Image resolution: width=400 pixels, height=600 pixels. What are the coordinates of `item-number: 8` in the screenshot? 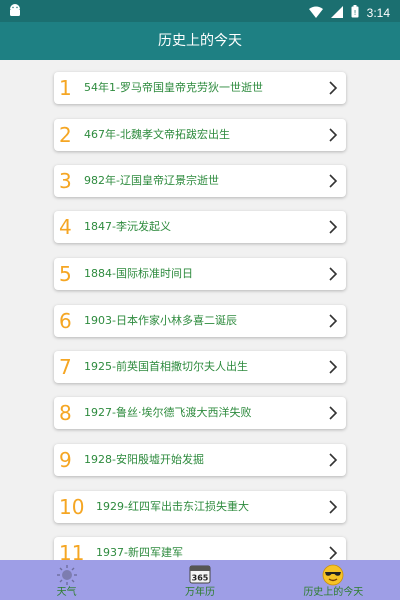 It's located at (65, 413).